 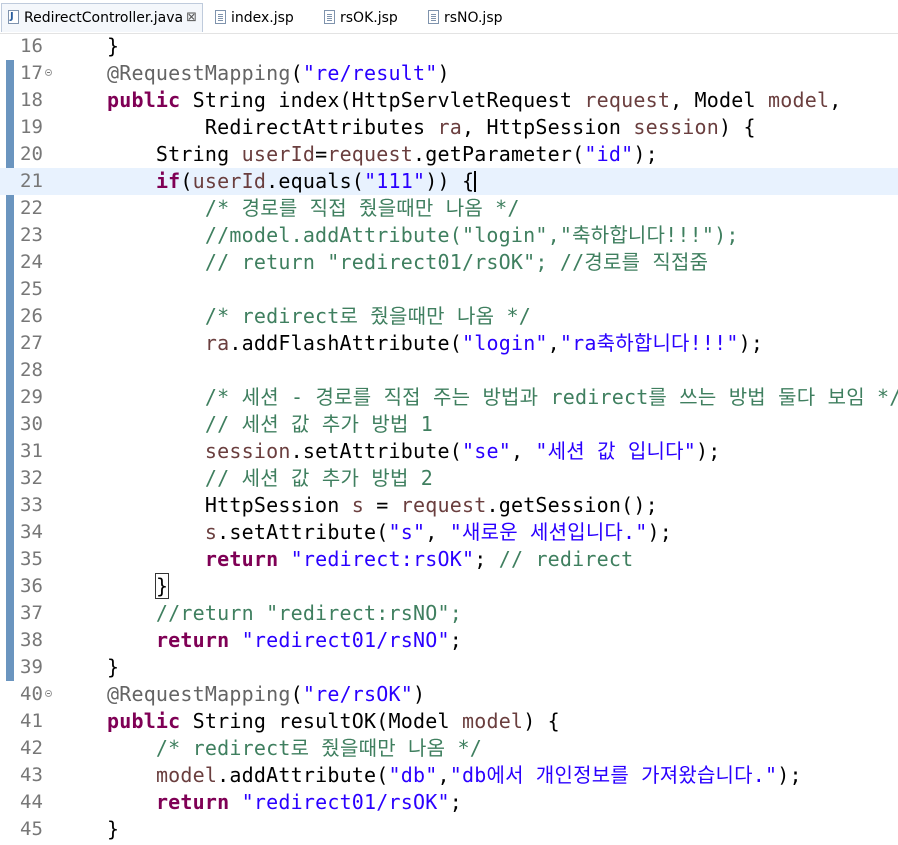 I want to click on text-caret, so click(x=475, y=181).